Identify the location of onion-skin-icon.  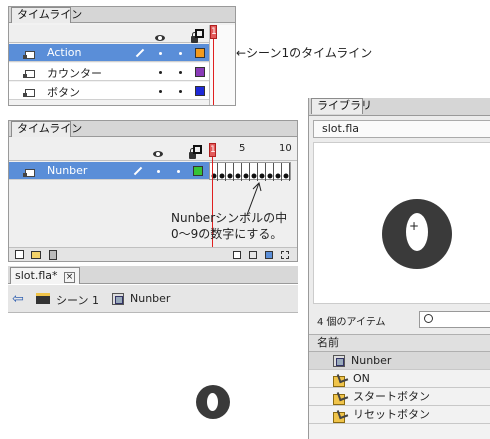
(237, 255).